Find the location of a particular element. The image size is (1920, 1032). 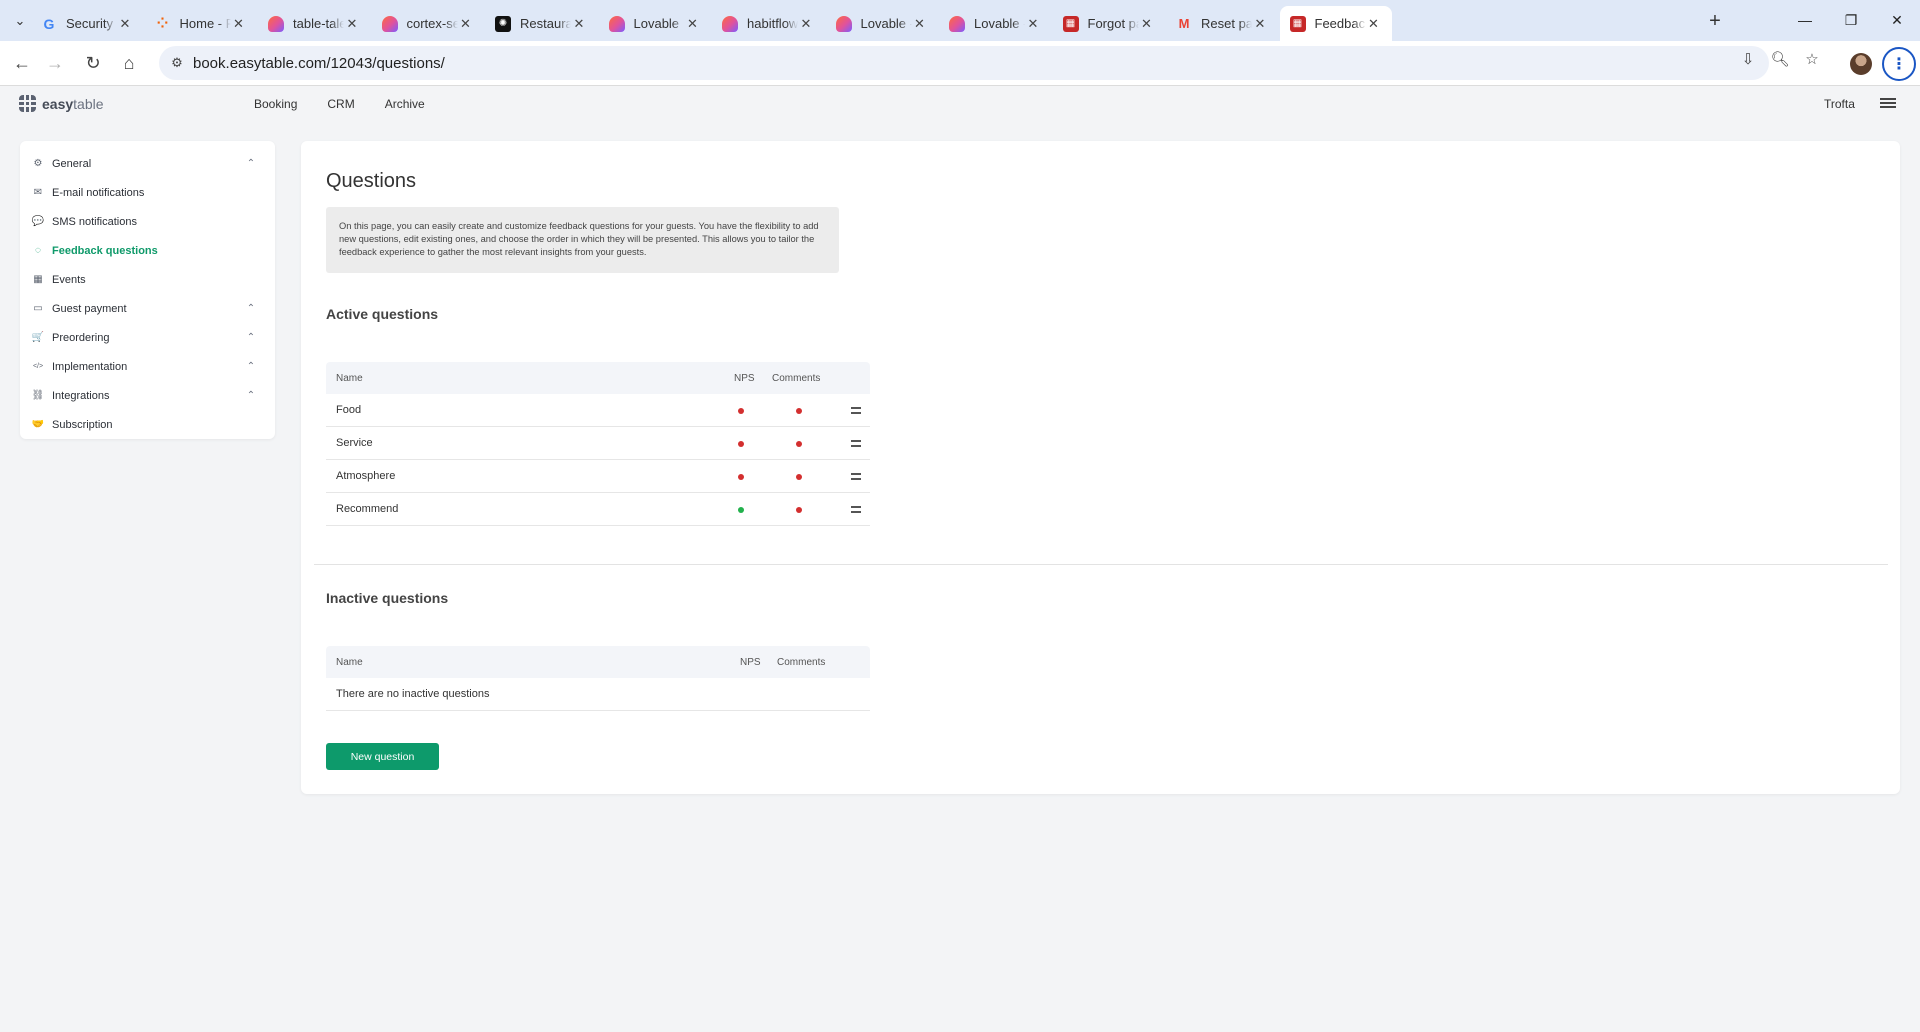

close-window-button: ✕ is located at coordinates (1897, 20).